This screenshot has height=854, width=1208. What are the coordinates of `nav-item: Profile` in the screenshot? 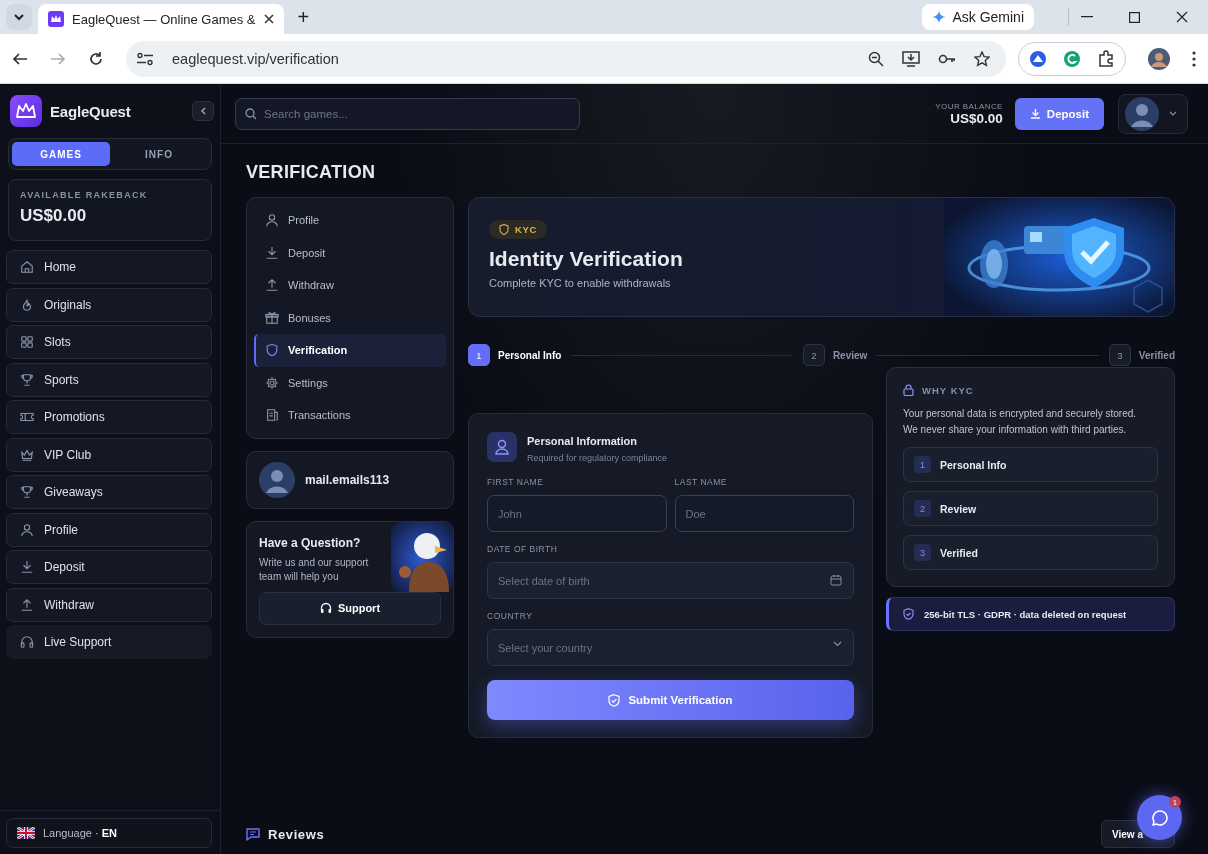 It's located at (109, 529).